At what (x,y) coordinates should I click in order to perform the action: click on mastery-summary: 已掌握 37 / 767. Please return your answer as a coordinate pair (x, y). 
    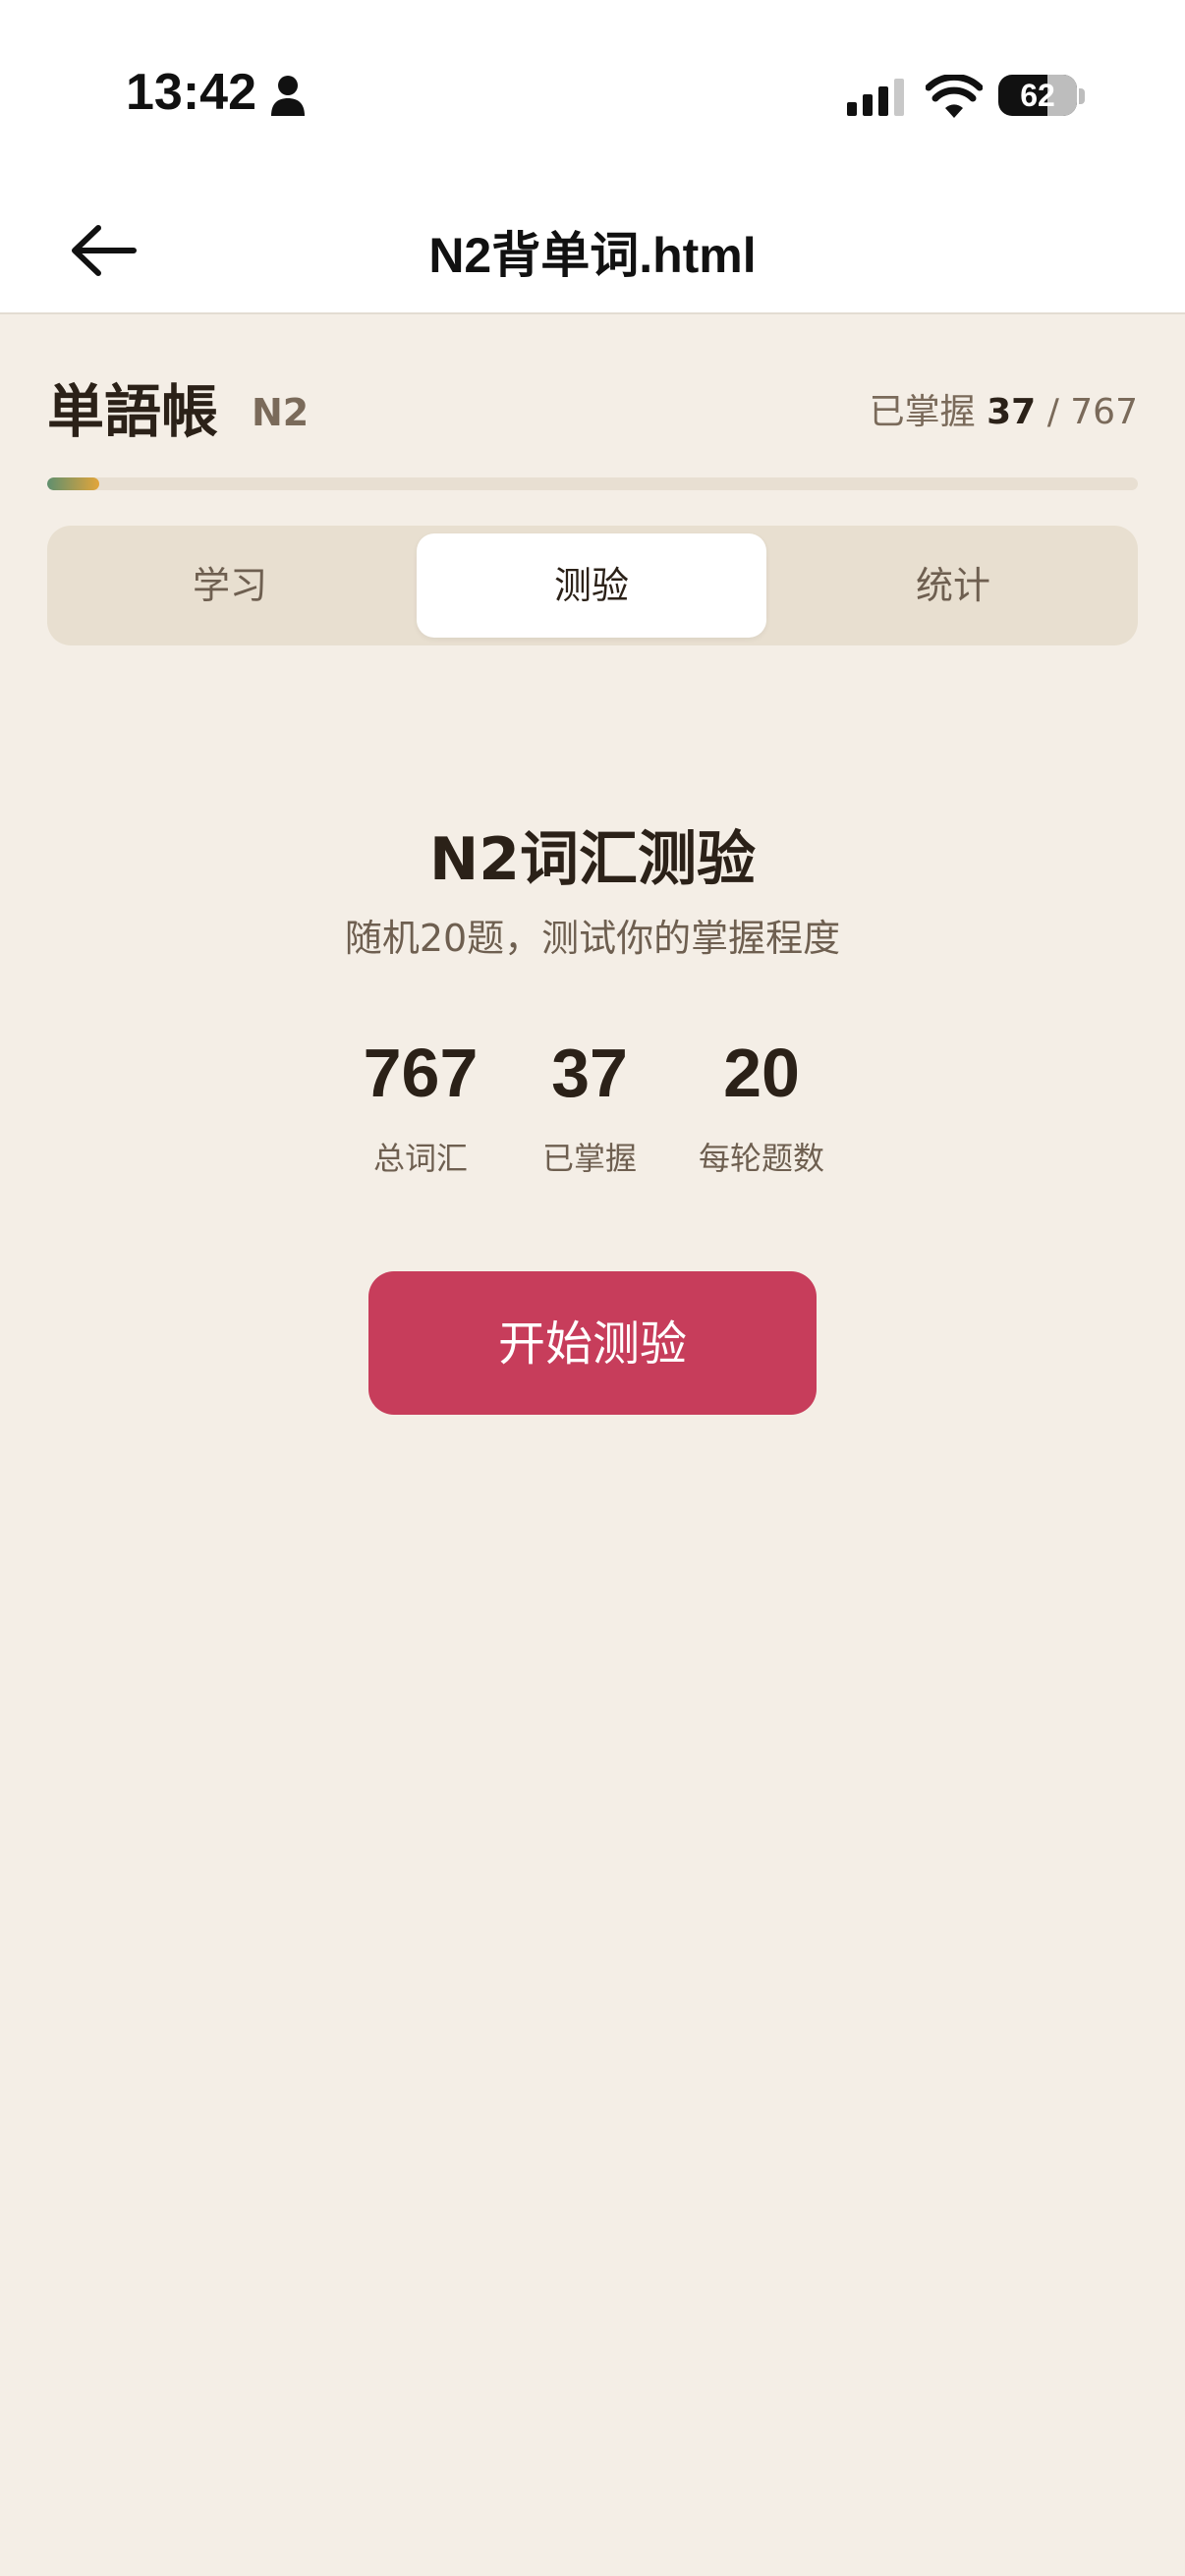
    Looking at the image, I should click on (1004, 408).